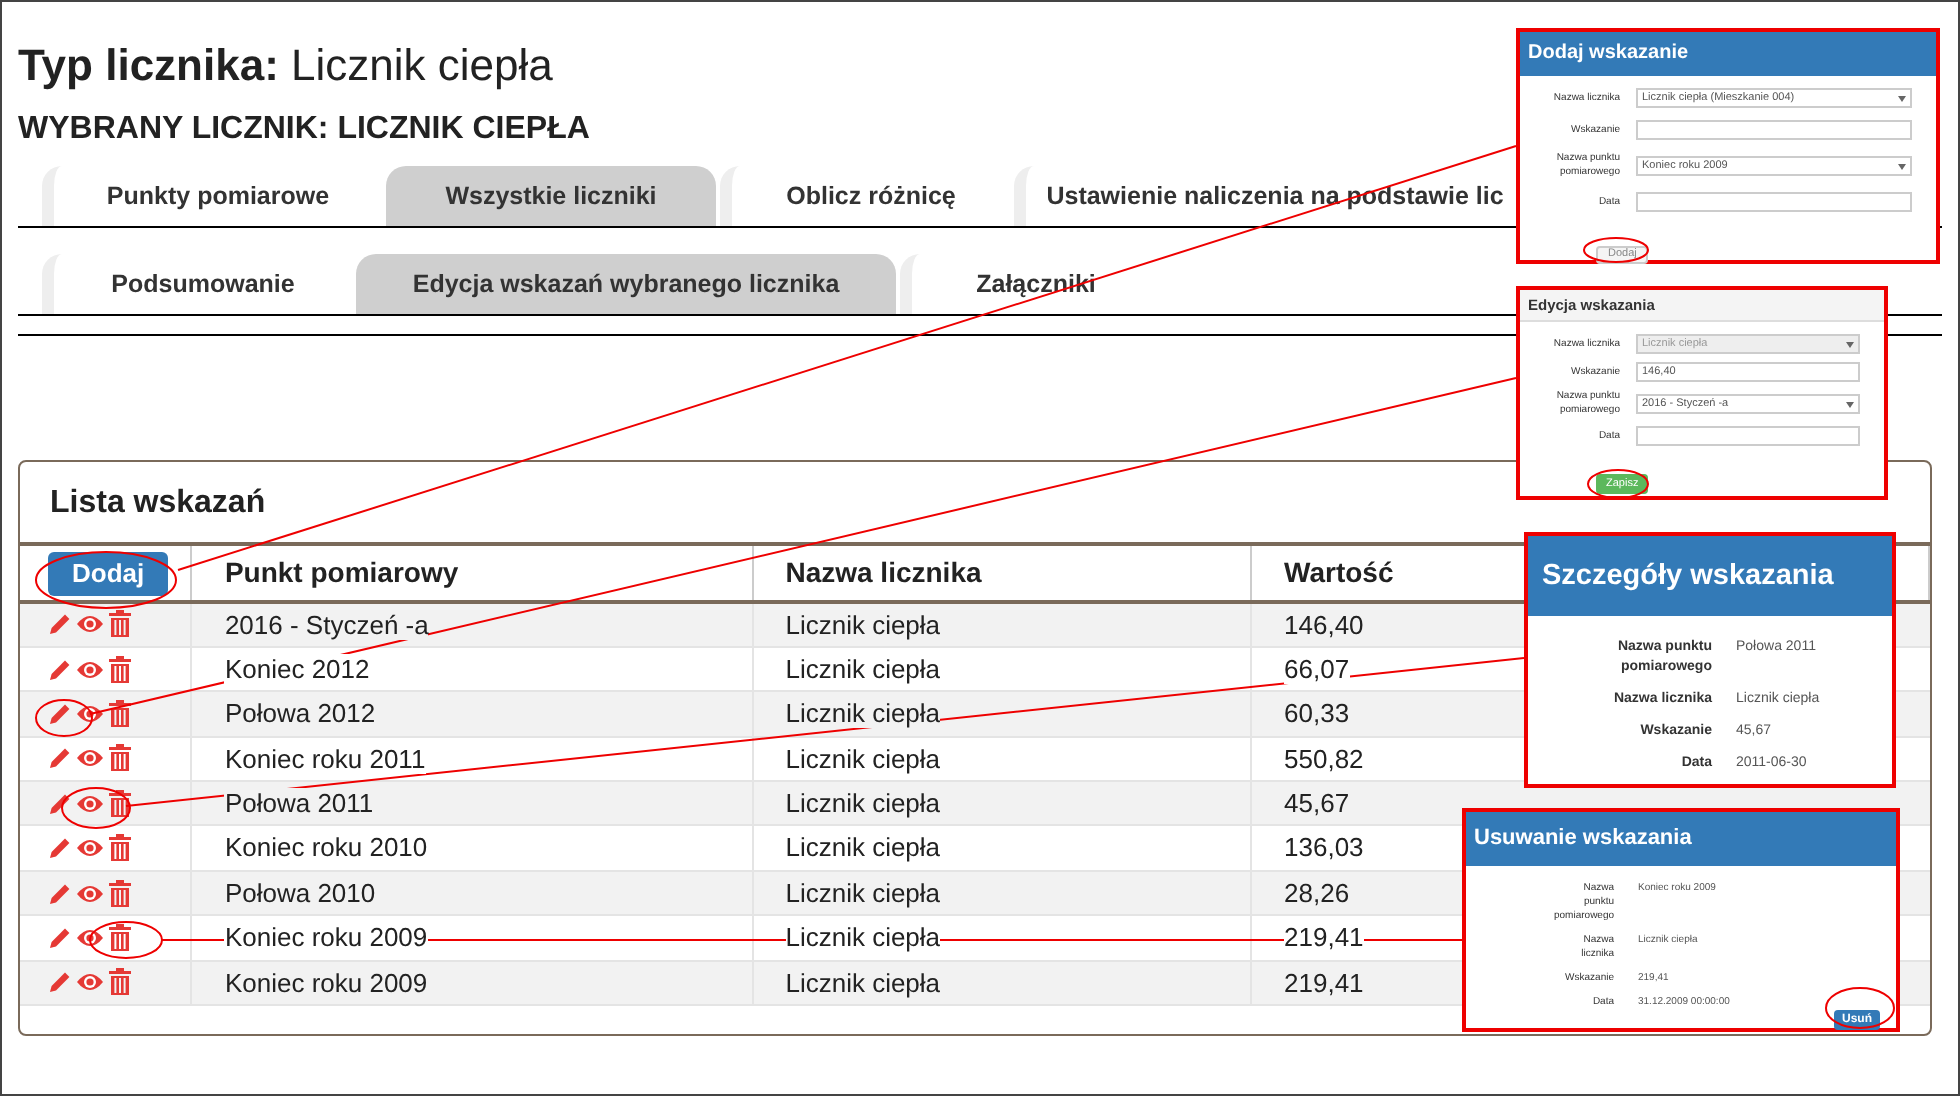  What do you see at coordinates (304, 130) in the screenshot?
I see `selected-meter-heading: WYBRANY LICZNIK: LICZNIK CIEPŁA` at bounding box center [304, 130].